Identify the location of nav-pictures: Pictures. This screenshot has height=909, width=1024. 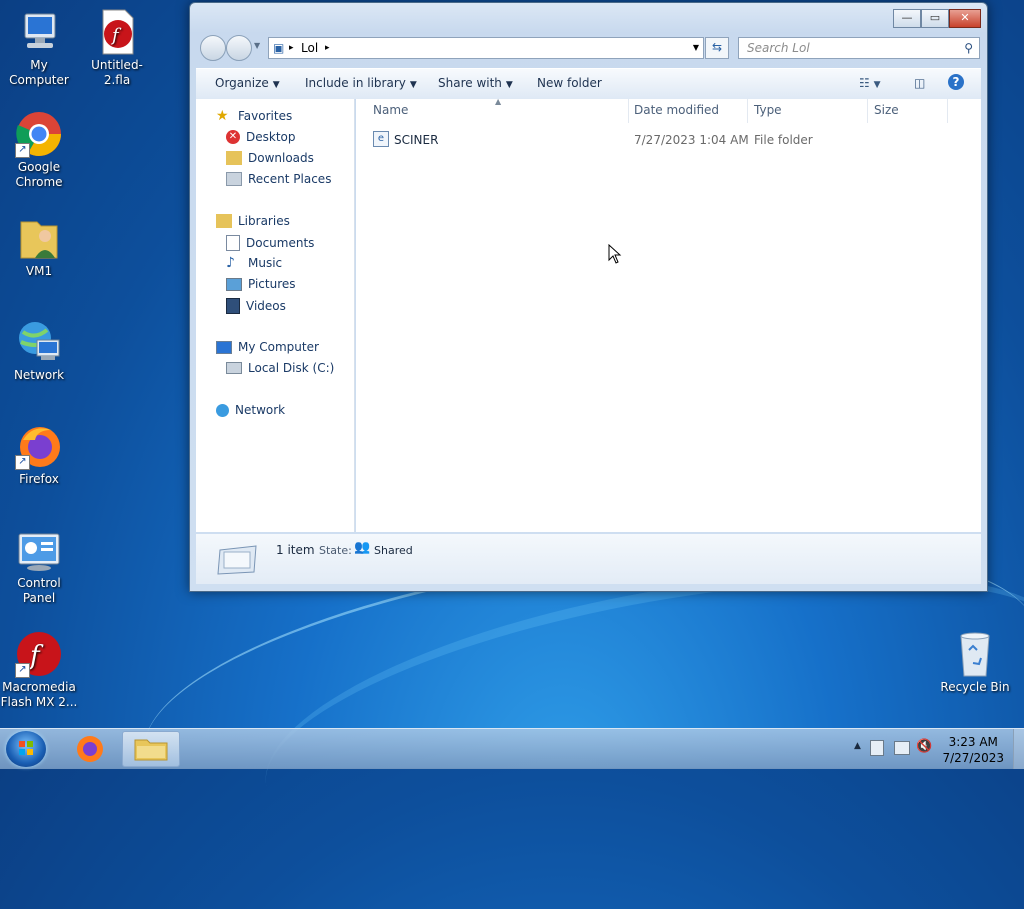
(261, 284).